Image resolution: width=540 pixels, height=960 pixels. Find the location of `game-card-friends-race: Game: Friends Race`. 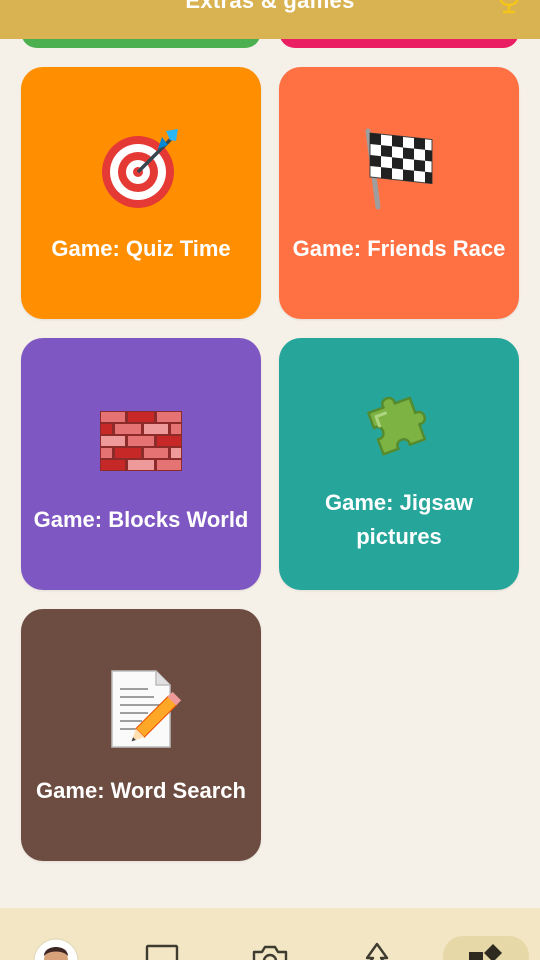

game-card-friends-race: Game: Friends Race is located at coordinates (399, 193).